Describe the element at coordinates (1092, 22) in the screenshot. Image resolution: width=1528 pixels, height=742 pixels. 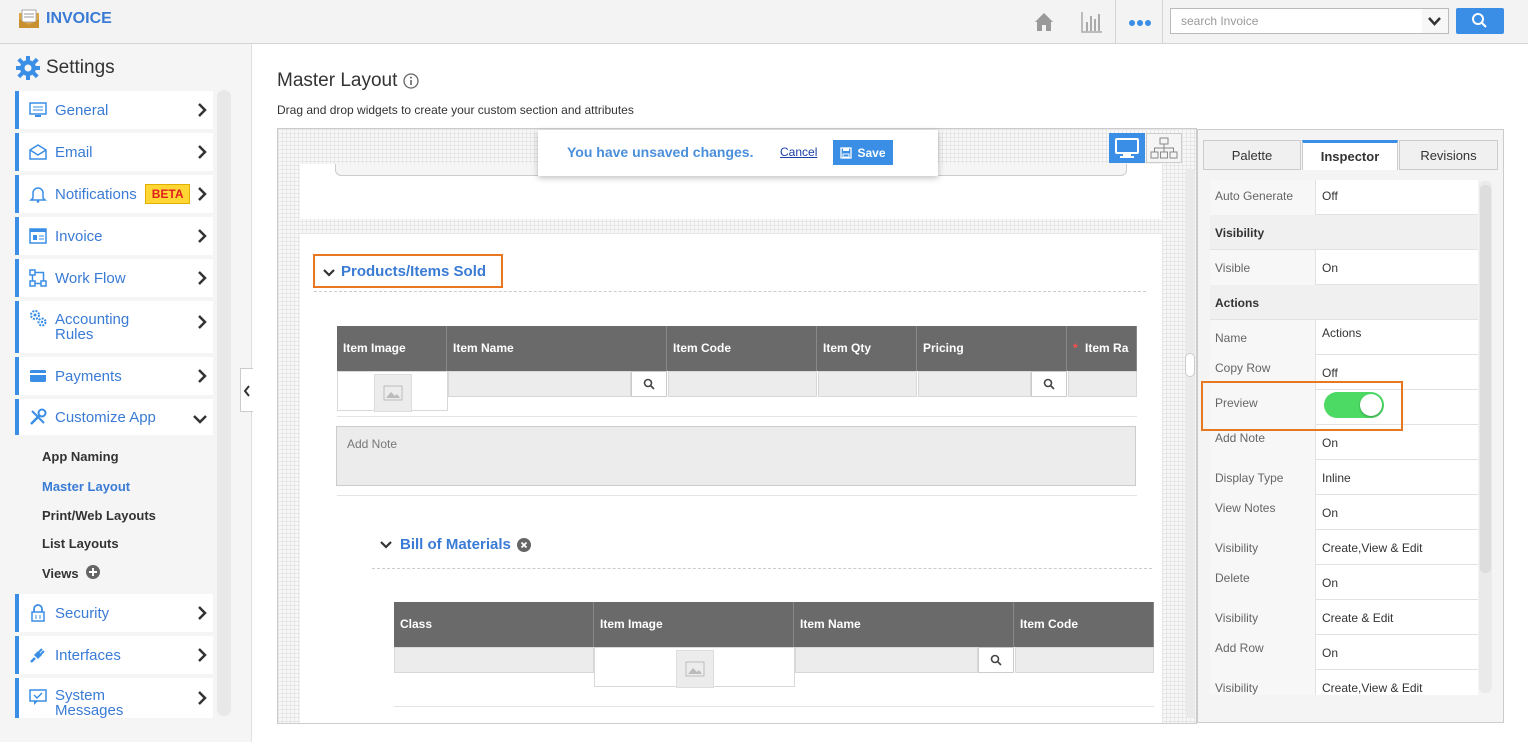
I see `chart-icon` at that location.